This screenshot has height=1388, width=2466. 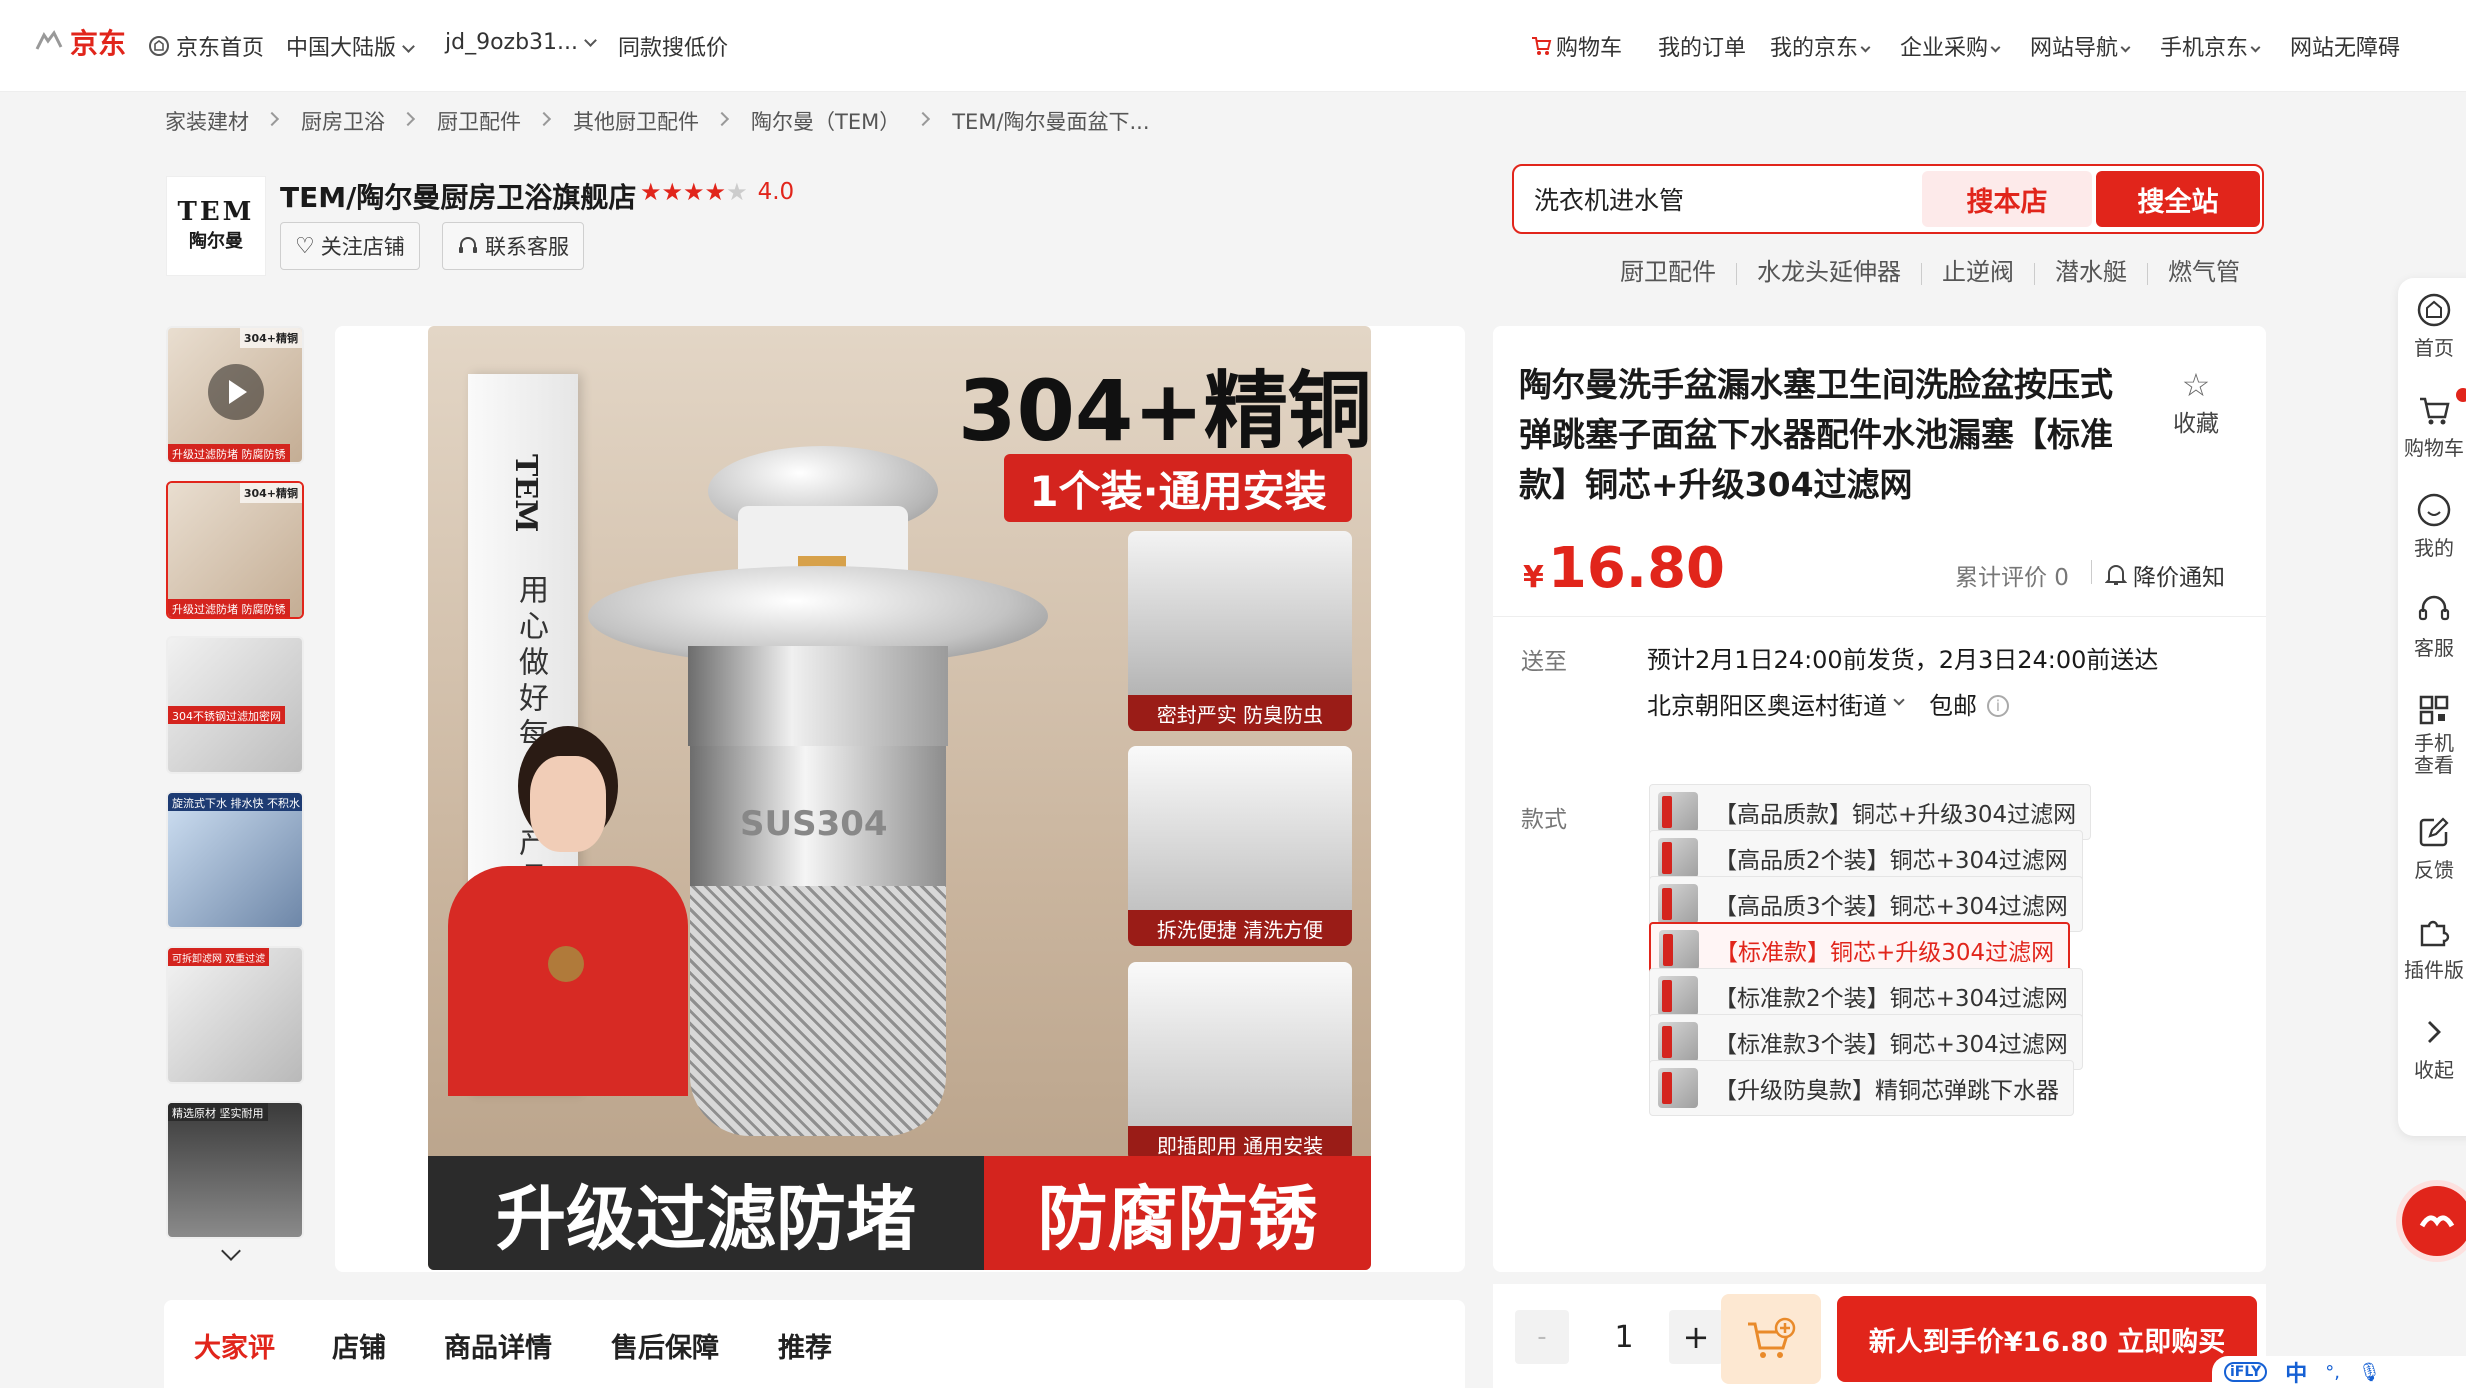 I want to click on breadcrumb-item: 其他厨卫配件, so click(x=636, y=121).